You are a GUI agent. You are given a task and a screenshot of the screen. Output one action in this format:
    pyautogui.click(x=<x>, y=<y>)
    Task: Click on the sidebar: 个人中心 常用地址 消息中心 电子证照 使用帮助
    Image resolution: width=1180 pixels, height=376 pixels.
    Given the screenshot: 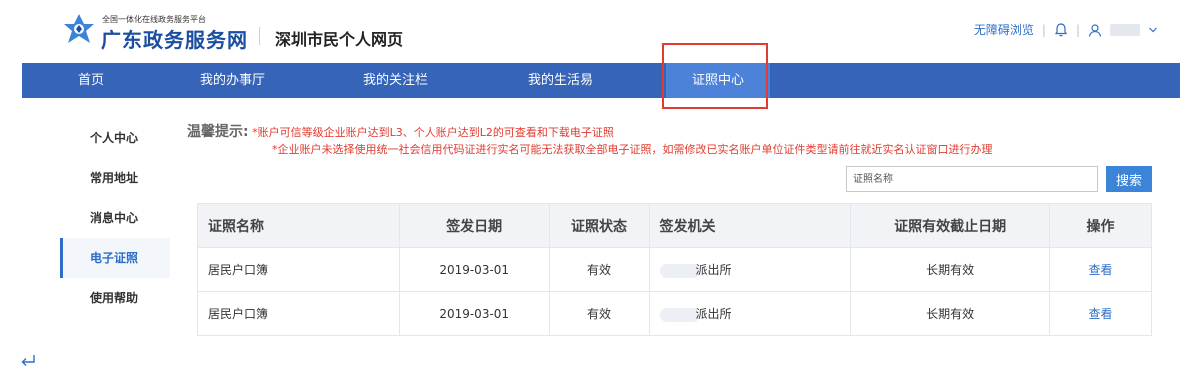 What is the action you would take?
    pyautogui.click(x=115, y=218)
    